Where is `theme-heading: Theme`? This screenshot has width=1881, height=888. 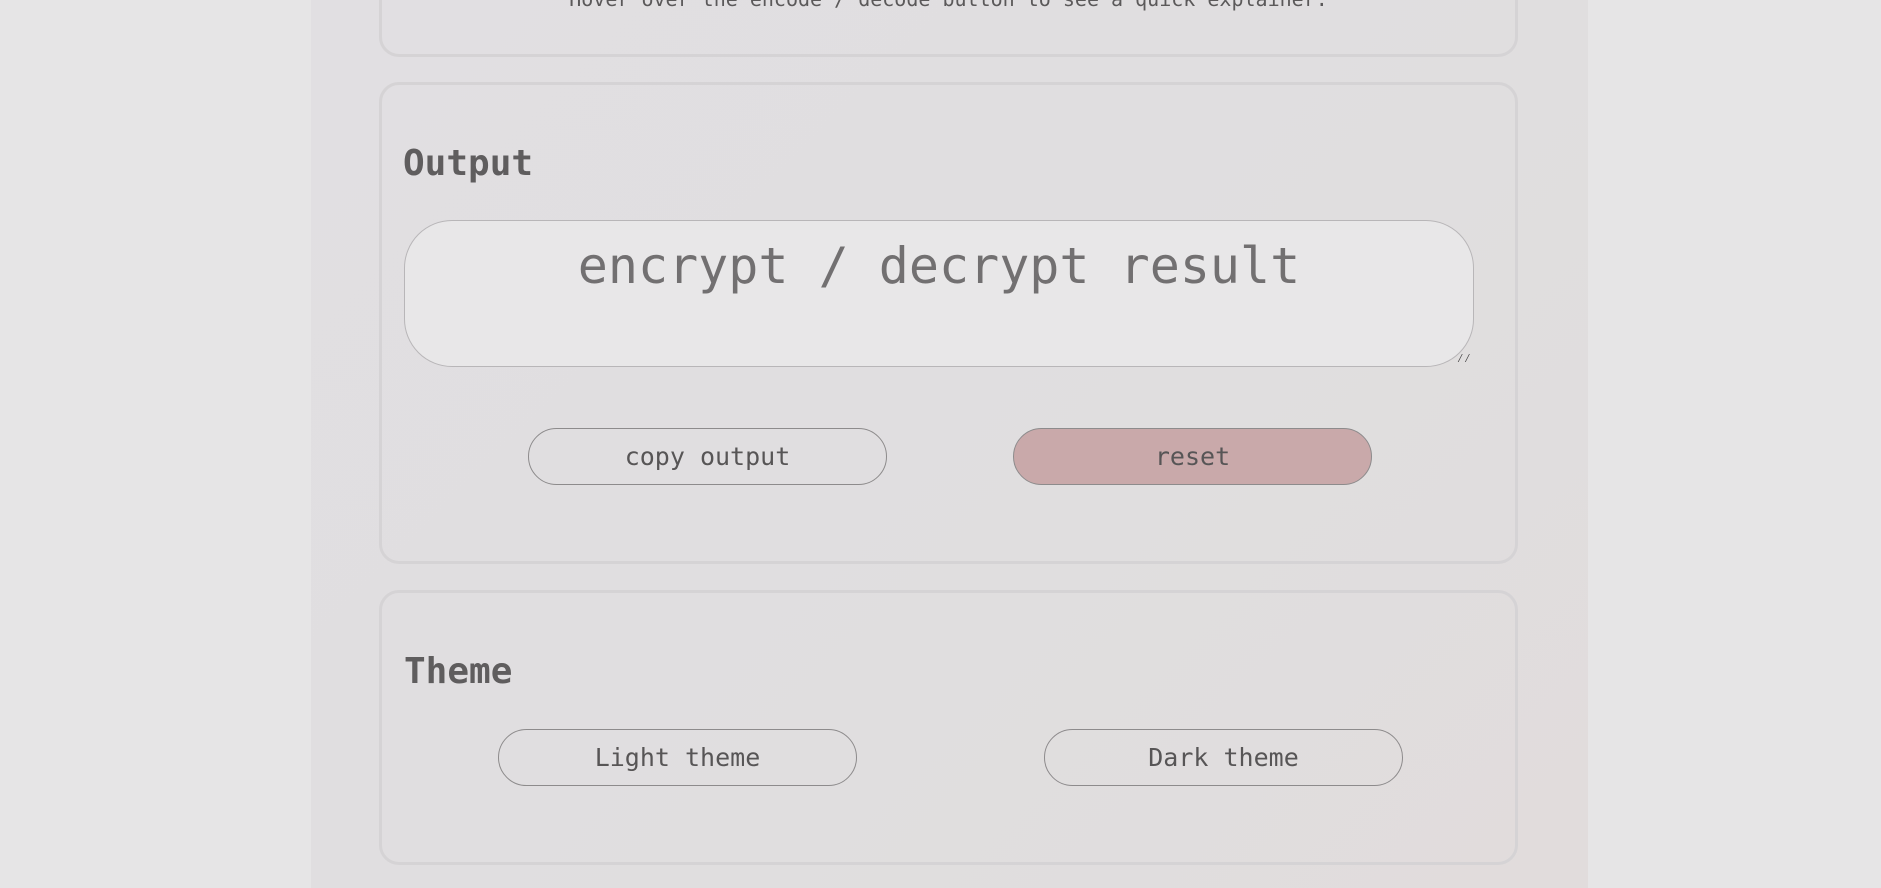
theme-heading: Theme is located at coordinates (458, 671).